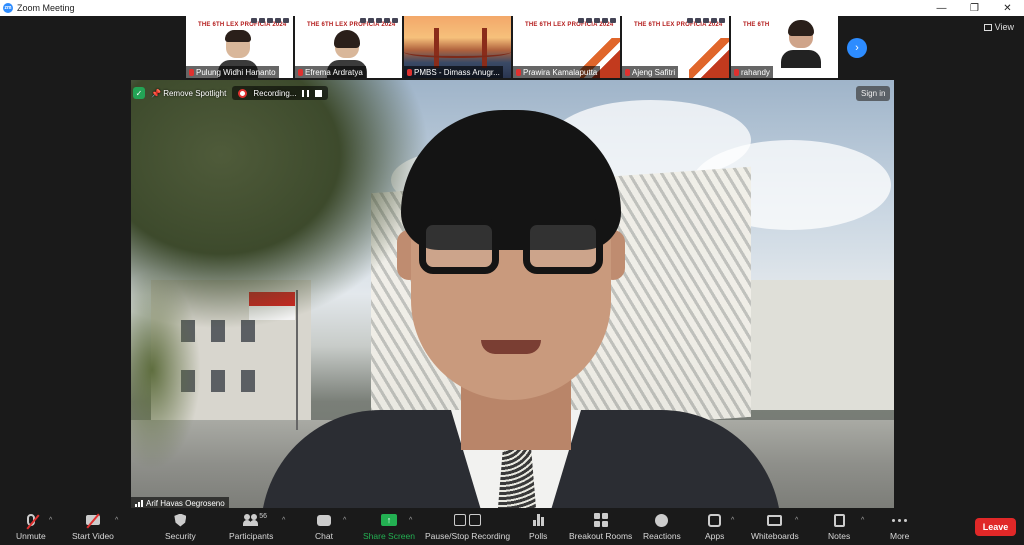  I want to click on share-screen-icon: ↑, so click(388, 520).